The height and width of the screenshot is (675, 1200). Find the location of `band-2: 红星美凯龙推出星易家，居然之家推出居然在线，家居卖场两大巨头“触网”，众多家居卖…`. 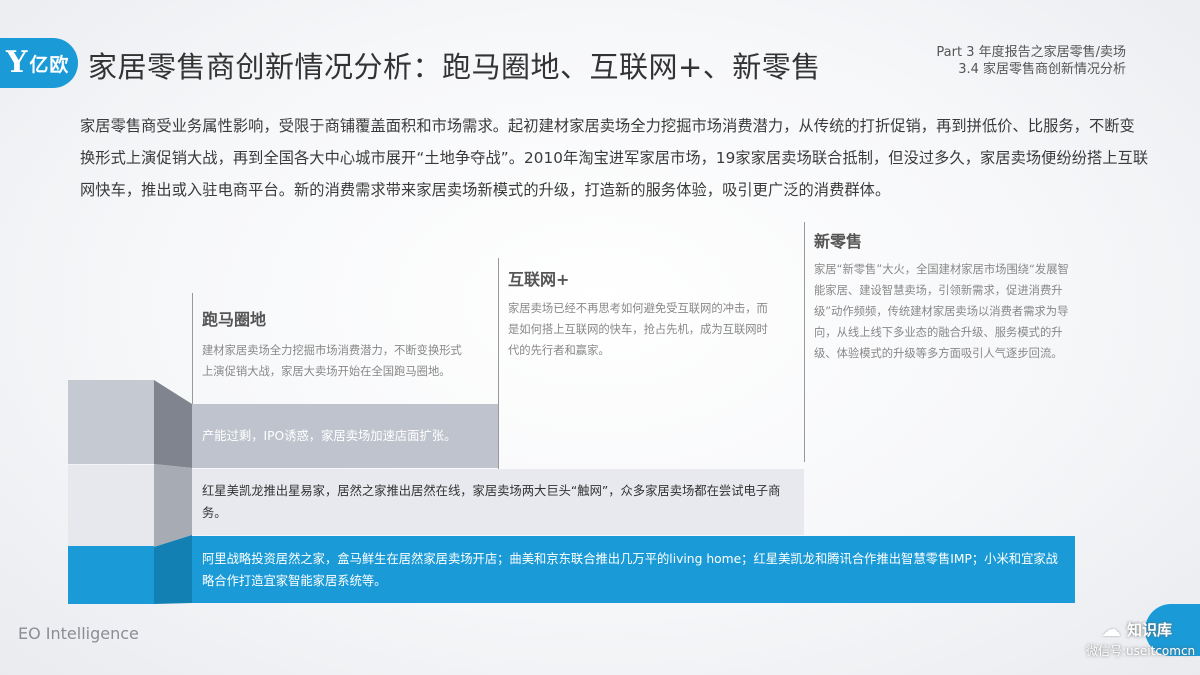

band-2: 红星美凯龙推出星易家，居然之家推出居然在线，家居卖场两大巨头“触网”，众多家居卖… is located at coordinates (498, 502).